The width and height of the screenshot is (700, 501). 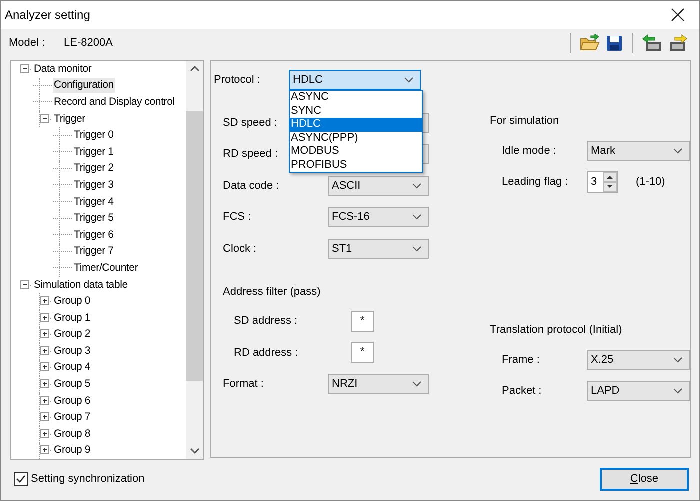 I want to click on dropdown: FCS-16, so click(x=378, y=217).